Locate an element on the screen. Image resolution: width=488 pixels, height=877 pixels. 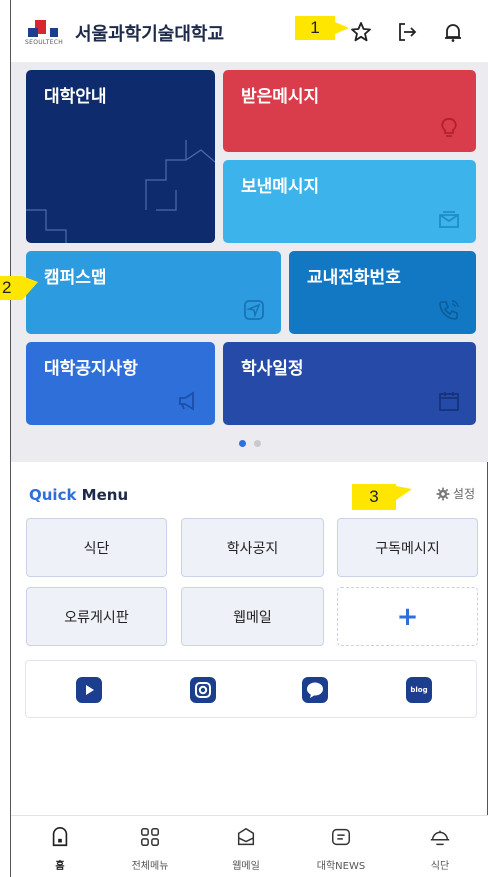
news-icon is located at coordinates (341, 837).